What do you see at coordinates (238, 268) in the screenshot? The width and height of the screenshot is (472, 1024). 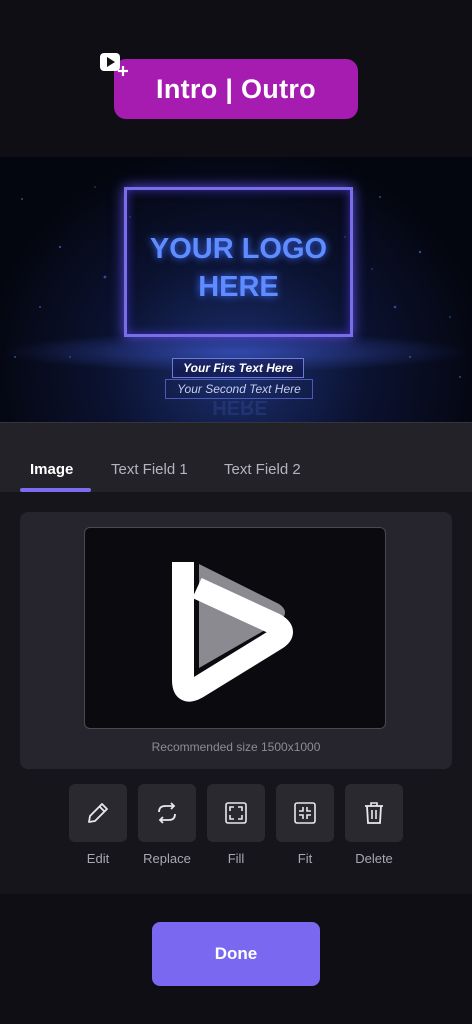 I see `logo-placeholder-text: YOUR LOGO HERE` at bounding box center [238, 268].